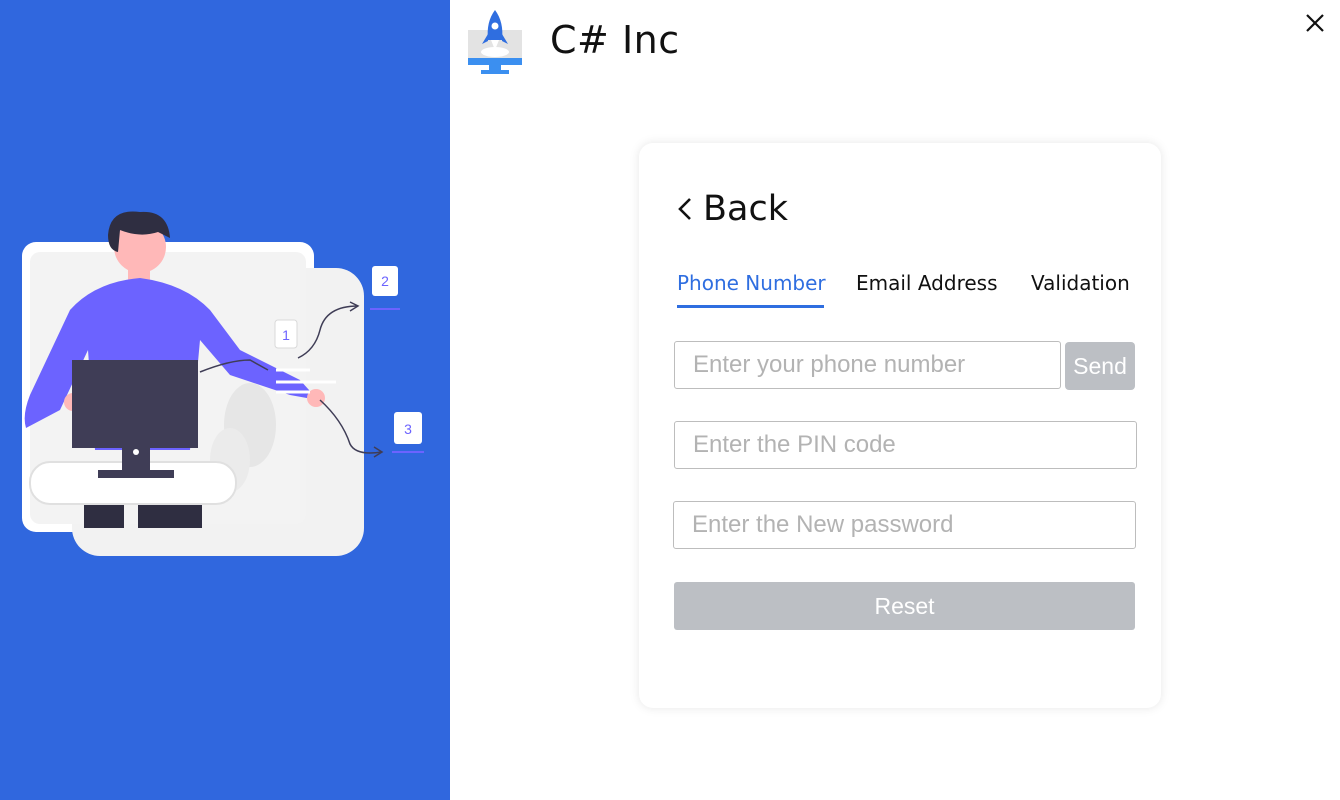  What do you see at coordinates (408, 429) in the screenshot?
I see `step-3-label: 3` at bounding box center [408, 429].